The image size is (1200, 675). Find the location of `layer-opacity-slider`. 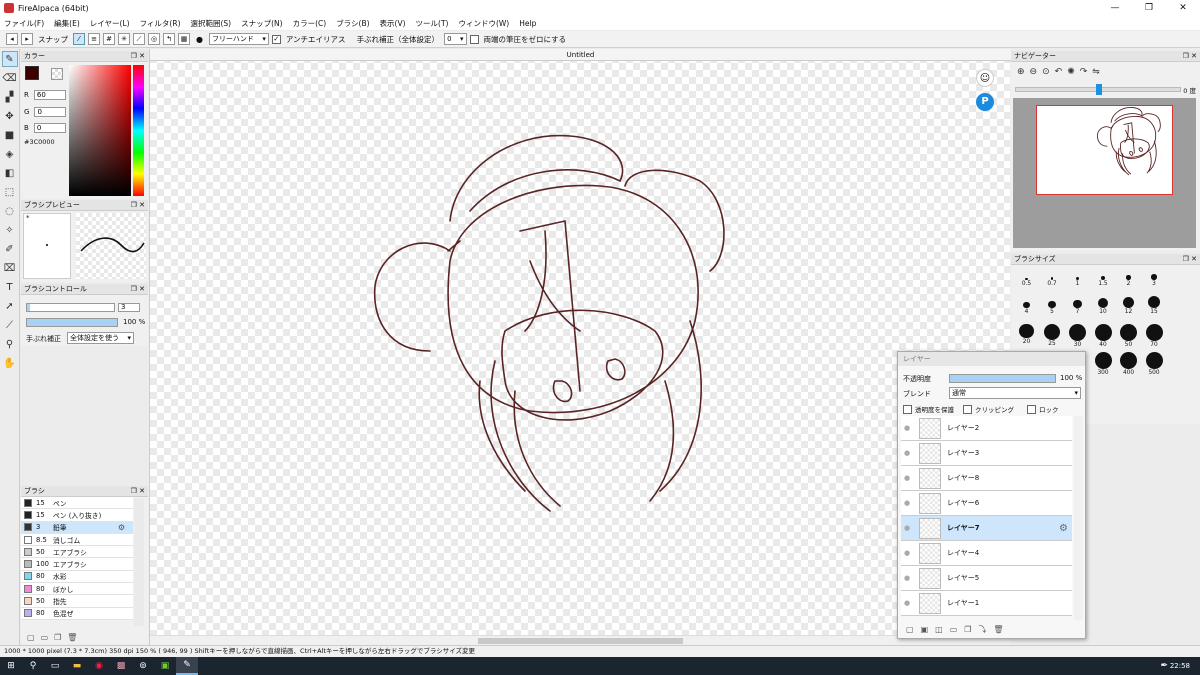

layer-opacity-slider is located at coordinates (1002, 378).